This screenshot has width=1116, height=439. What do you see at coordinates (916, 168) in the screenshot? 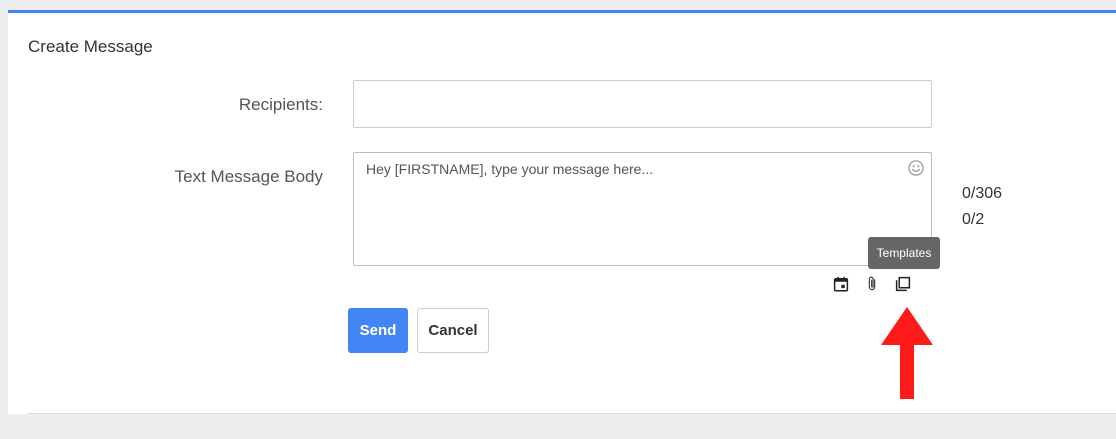
I see `emoji-icon` at bounding box center [916, 168].